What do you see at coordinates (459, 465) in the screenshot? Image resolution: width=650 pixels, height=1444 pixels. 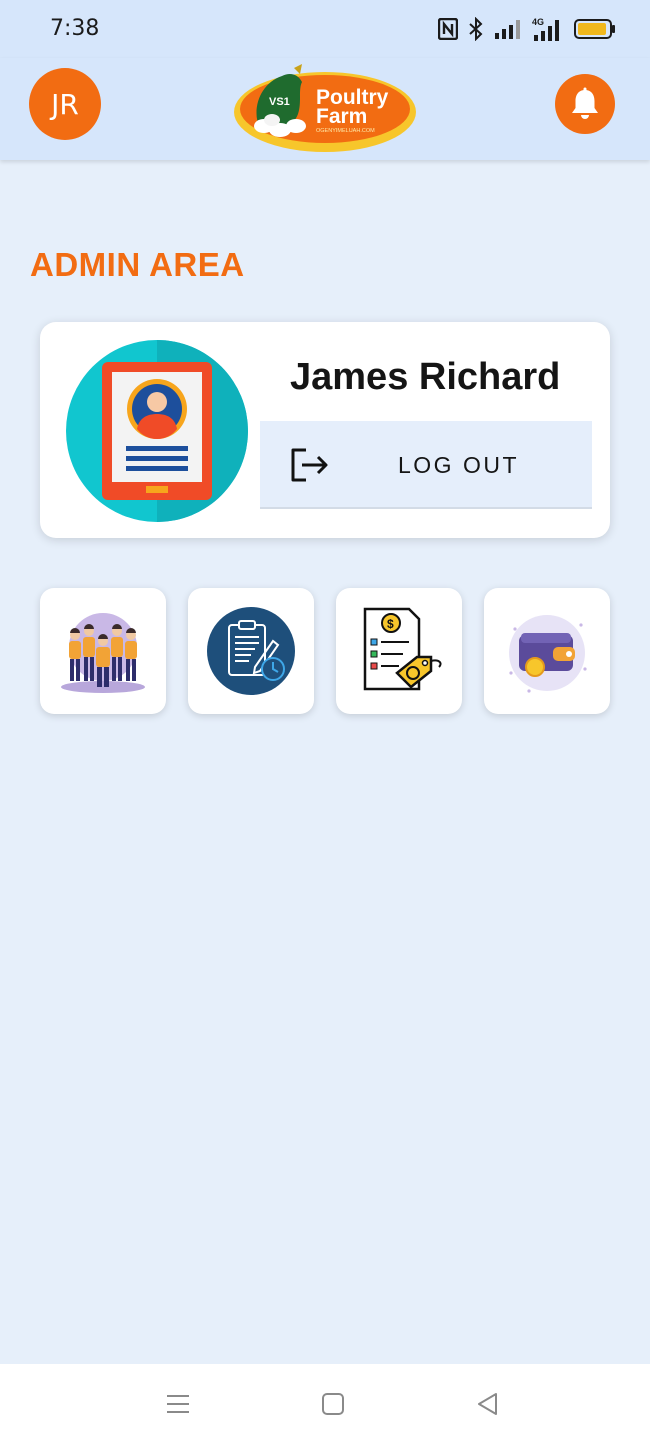 I see `logout-label: LOG OUT` at bounding box center [459, 465].